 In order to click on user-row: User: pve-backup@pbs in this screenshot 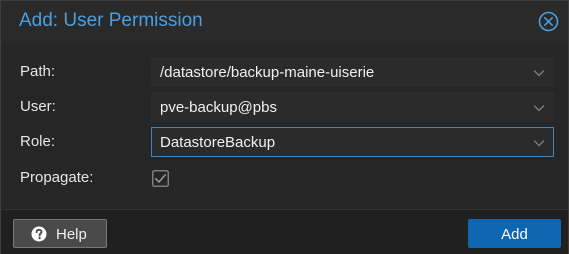, I will do `click(284, 107)`.